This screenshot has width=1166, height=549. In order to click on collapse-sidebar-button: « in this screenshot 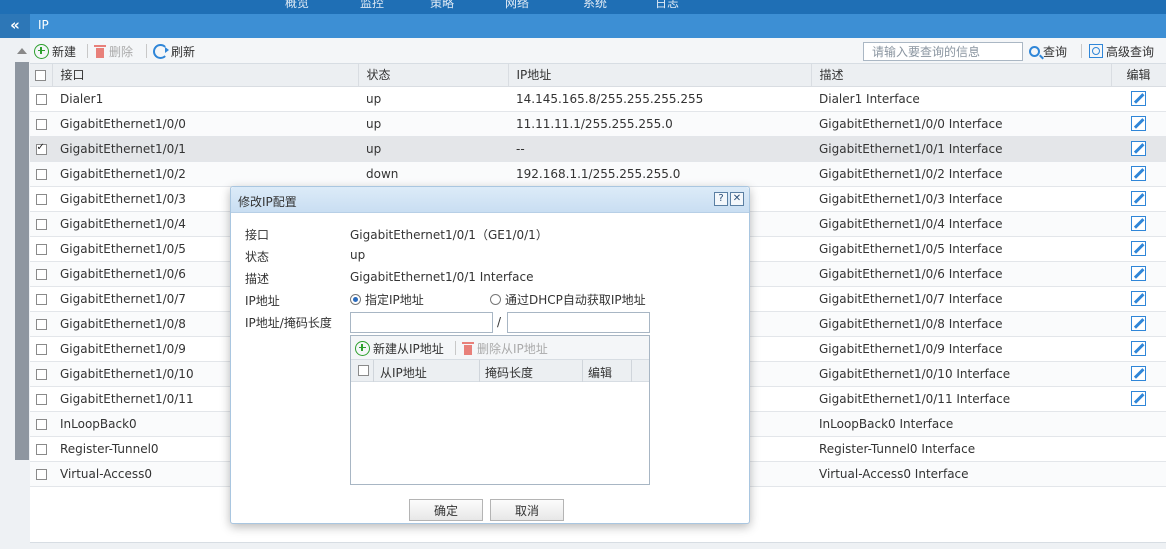, I will do `click(15, 26)`.